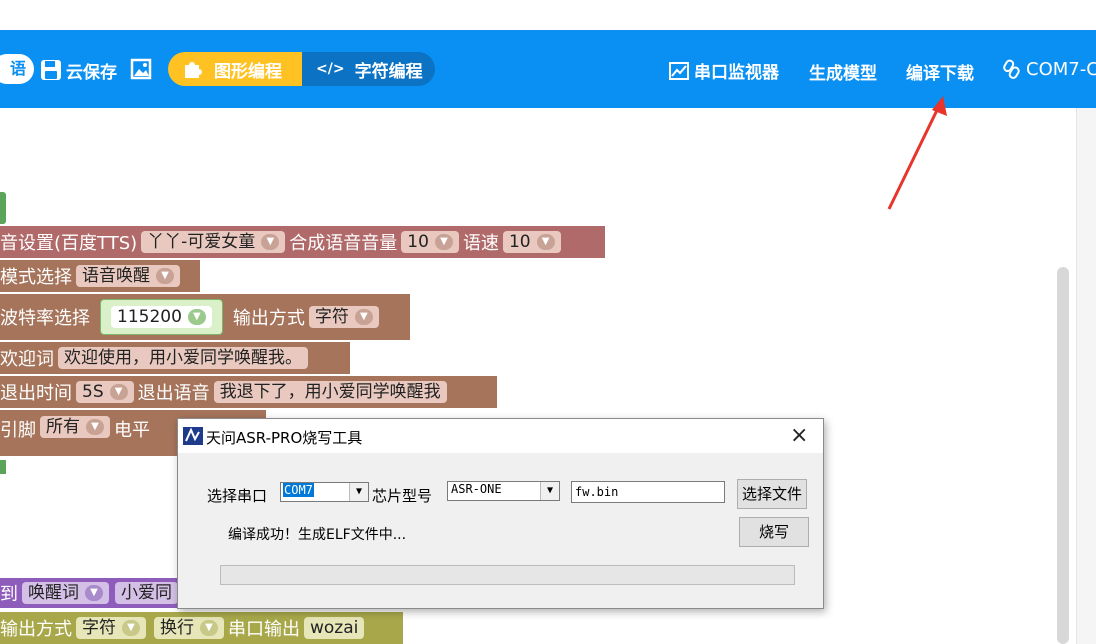 The image size is (1096, 644). I want to click on tts-voice-value: 丫丫-可爱女童, so click(201, 242).